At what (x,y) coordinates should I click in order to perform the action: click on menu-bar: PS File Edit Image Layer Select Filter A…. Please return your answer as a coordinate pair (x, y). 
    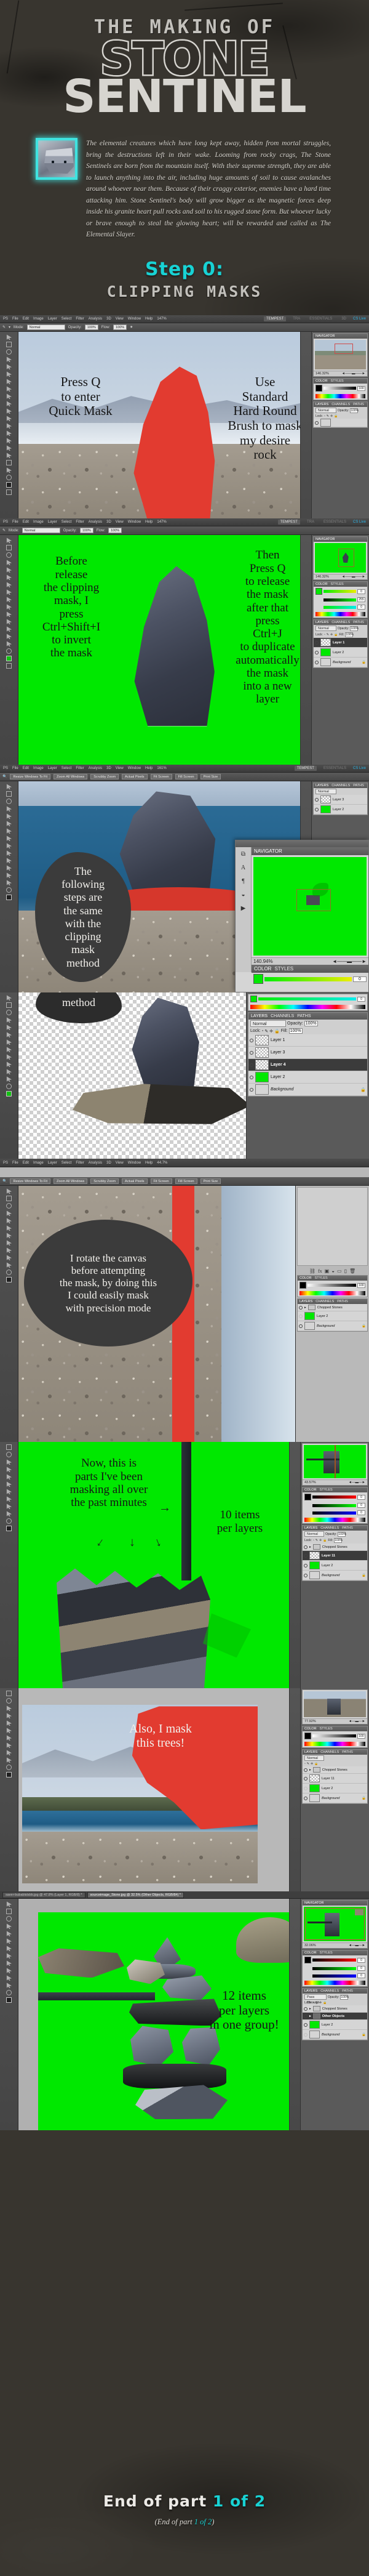
    Looking at the image, I should click on (184, 769).